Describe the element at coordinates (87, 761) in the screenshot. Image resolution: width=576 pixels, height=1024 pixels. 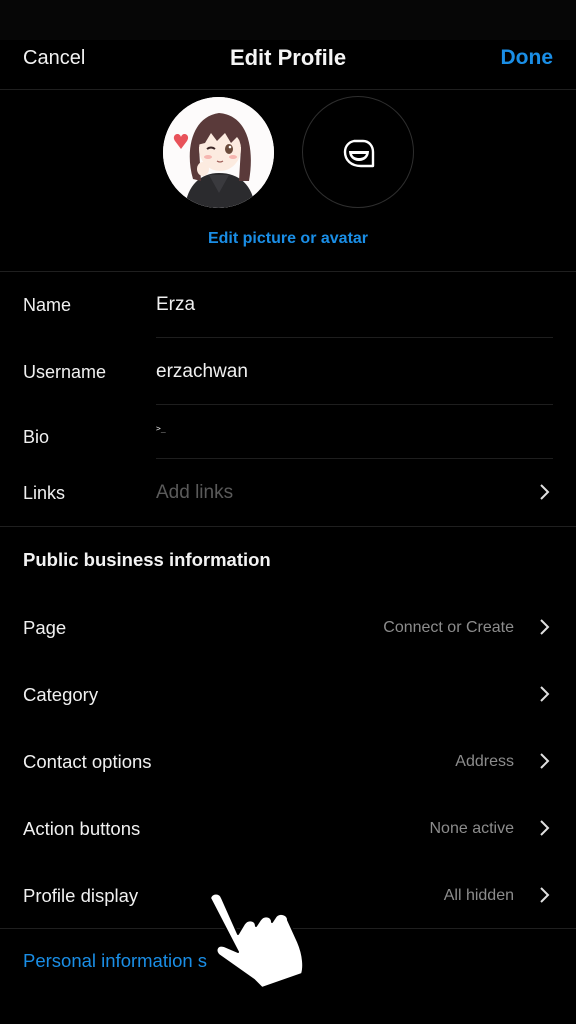
I see `row-label: Contact options` at that location.